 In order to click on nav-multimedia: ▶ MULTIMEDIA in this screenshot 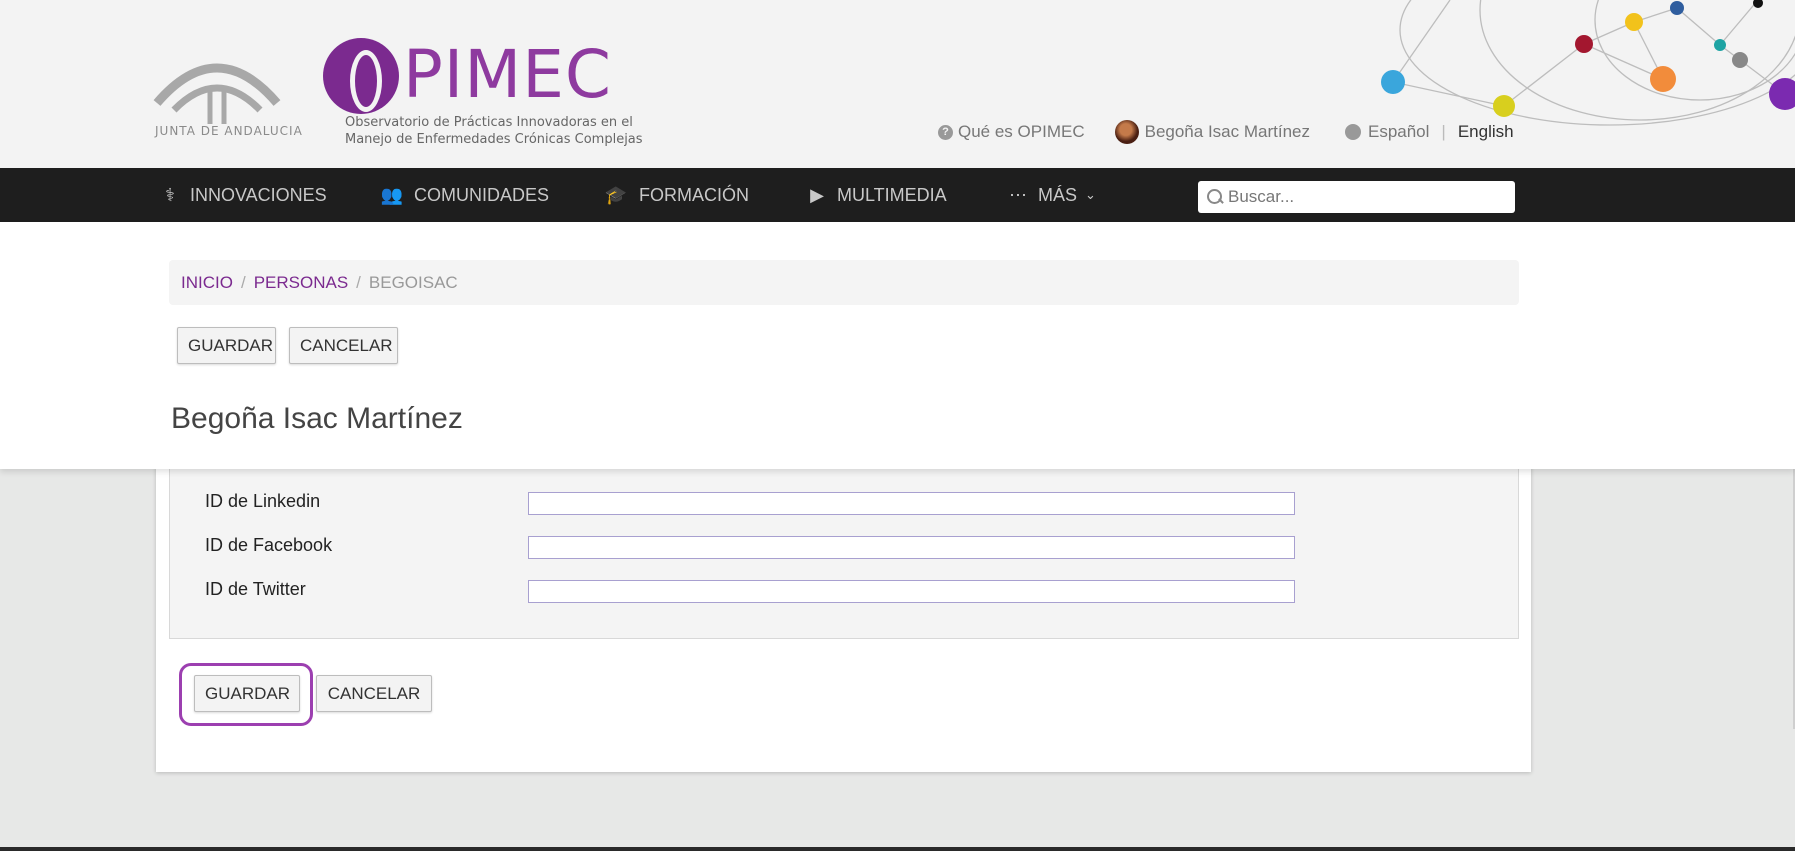, I will do `click(877, 195)`.